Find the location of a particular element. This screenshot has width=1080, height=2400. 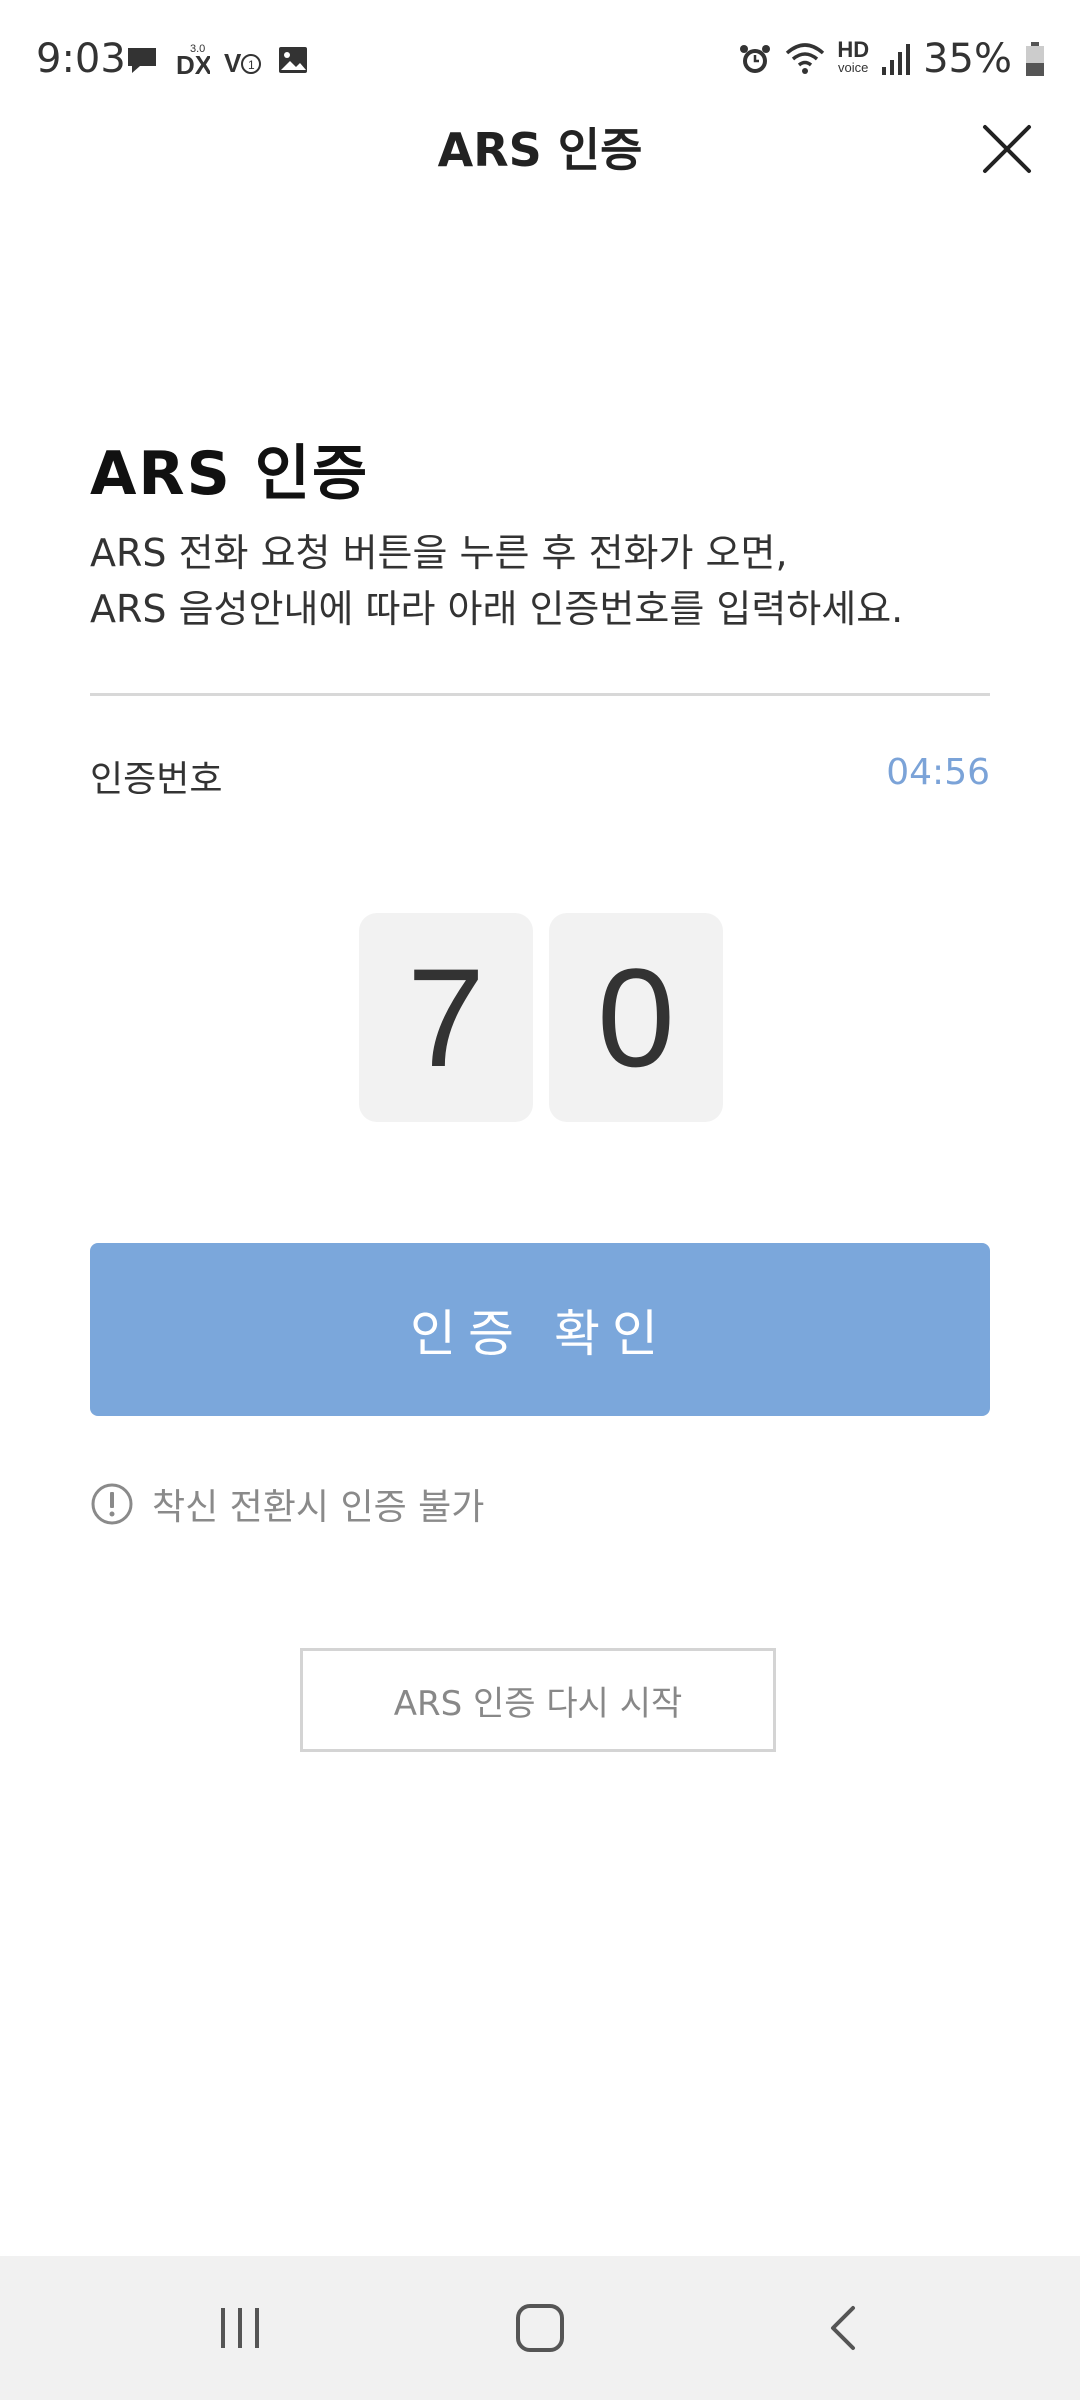

svg-text: 1 is located at coordinates (251, 65).